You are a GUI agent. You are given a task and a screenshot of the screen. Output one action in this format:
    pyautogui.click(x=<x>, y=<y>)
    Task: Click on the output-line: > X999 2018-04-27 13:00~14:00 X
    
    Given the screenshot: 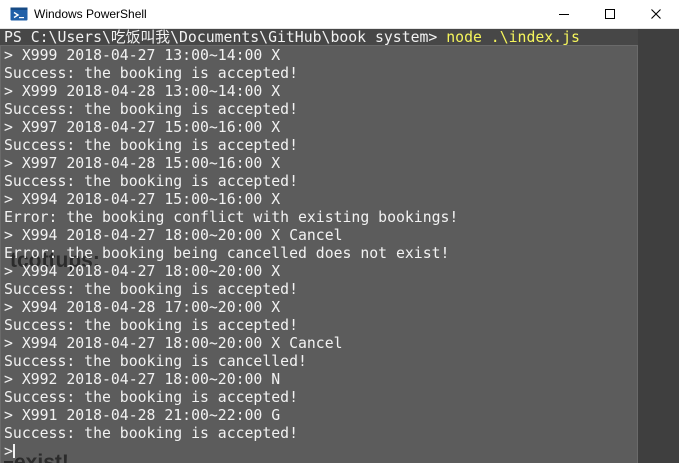 What is the action you would take?
    pyautogui.click(x=142, y=55)
    